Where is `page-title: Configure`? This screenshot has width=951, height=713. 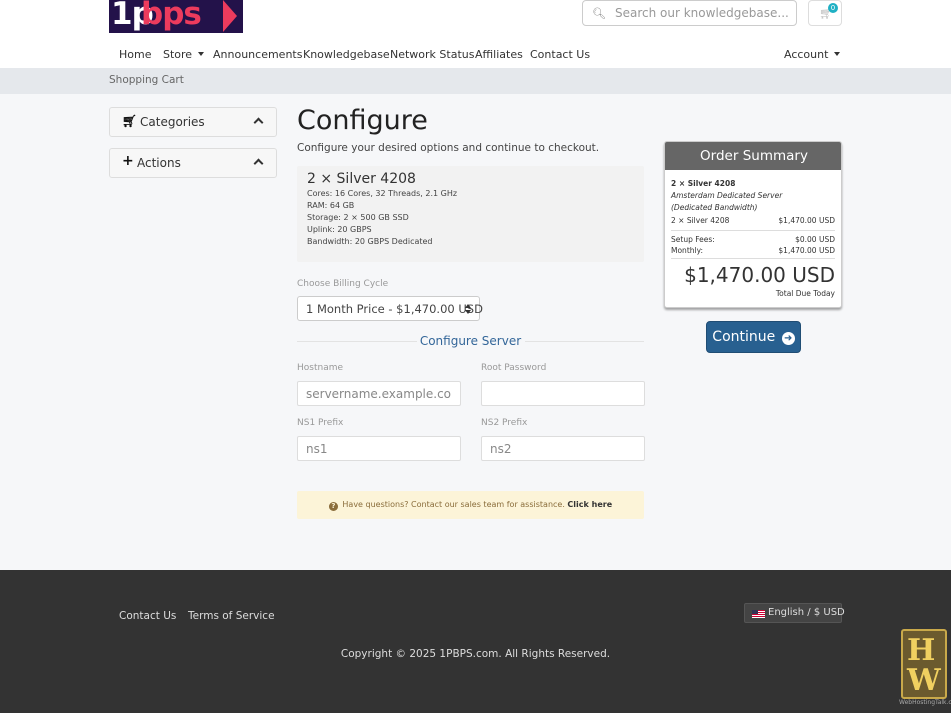 page-title: Configure is located at coordinates (362, 120).